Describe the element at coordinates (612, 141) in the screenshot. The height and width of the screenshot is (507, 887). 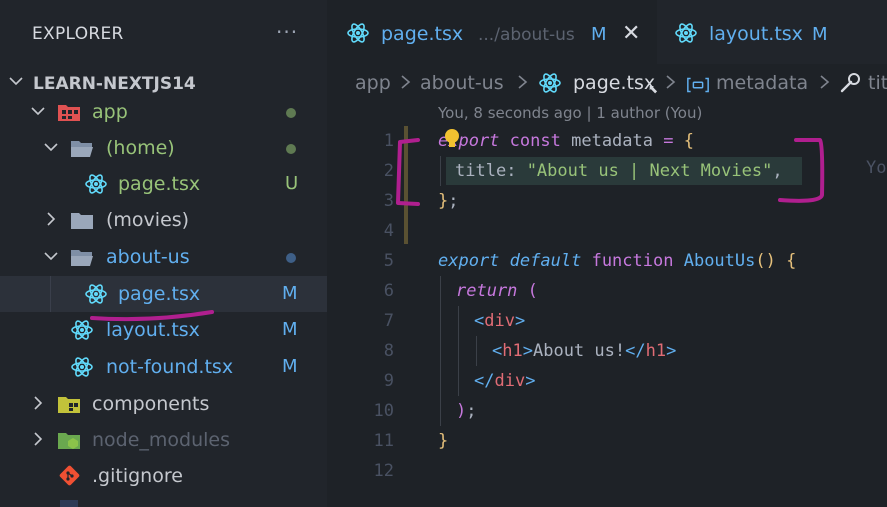
I see `token-identifier: metadata` at that location.